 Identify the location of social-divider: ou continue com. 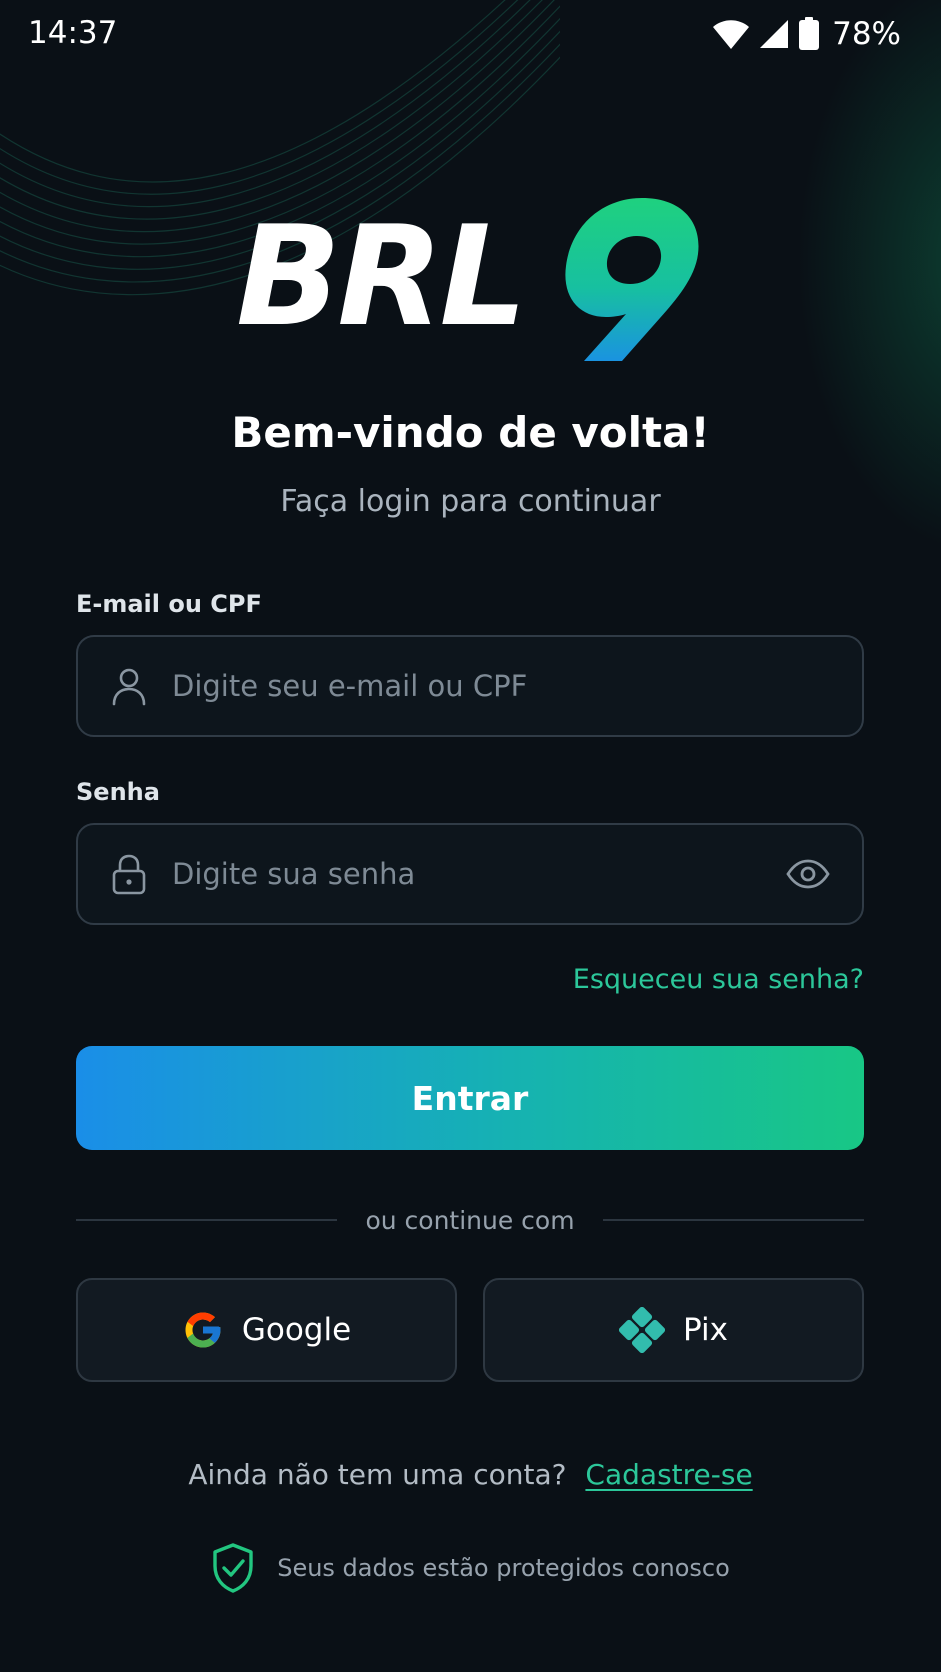
(470, 1220).